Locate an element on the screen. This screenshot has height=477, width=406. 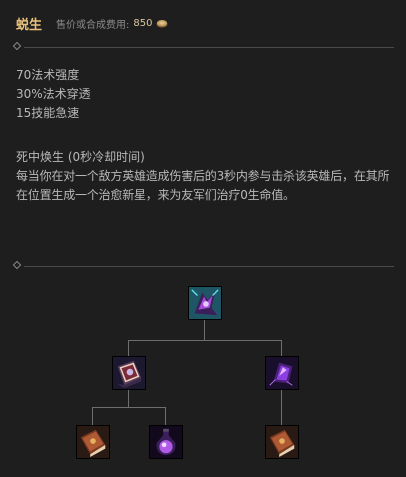
cost-label: 售价或合成费用: is located at coordinates (93, 25).